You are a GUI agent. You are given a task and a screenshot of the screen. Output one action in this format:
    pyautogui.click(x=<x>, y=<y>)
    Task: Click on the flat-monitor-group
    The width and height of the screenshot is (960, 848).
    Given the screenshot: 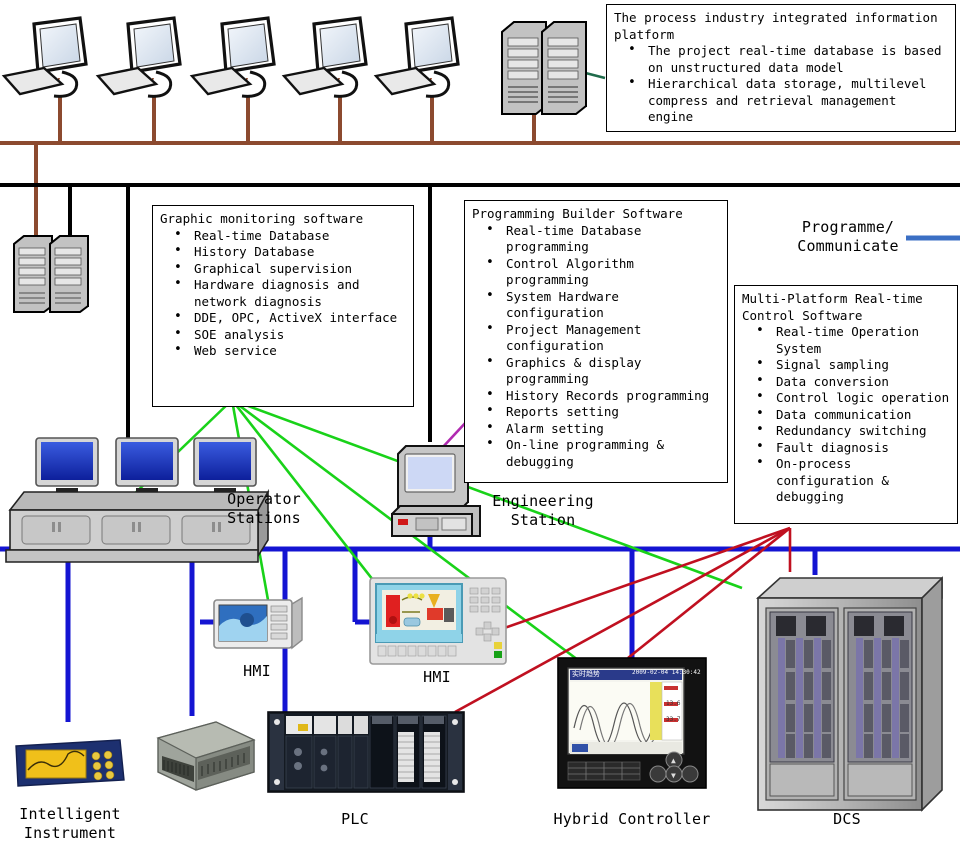 What is the action you would take?
    pyautogui.click(x=230, y=57)
    